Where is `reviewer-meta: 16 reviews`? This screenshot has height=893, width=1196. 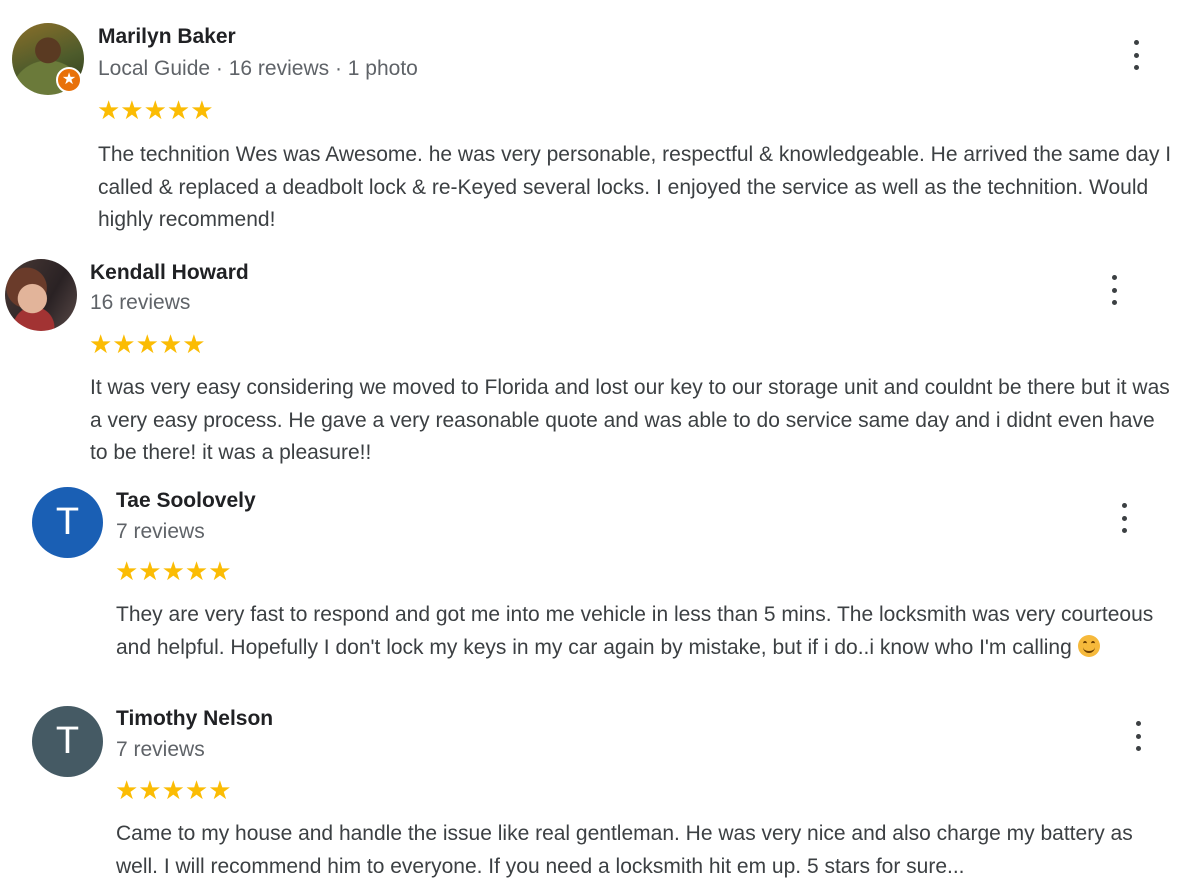 reviewer-meta: 16 reviews is located at coordinates (140, 303).